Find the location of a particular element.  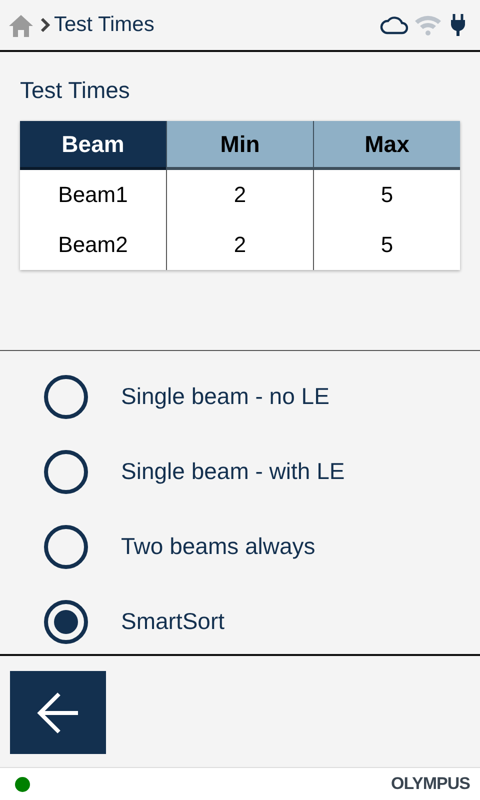

column-header: Min is located at coordinates (239, 145).